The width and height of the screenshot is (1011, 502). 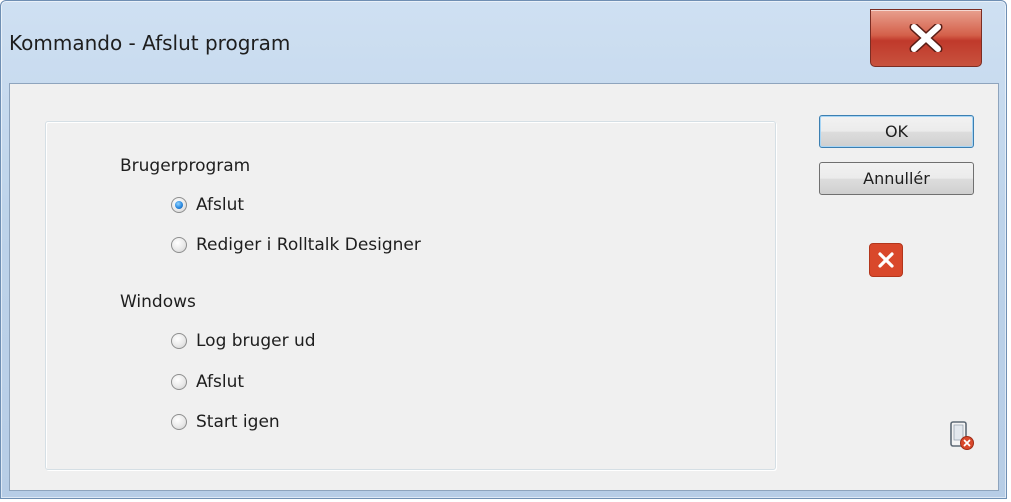 What do you see at coordinates (179, 205) in the screenshot?
I see `radio-button-checked` at bounding box center [179, 205].